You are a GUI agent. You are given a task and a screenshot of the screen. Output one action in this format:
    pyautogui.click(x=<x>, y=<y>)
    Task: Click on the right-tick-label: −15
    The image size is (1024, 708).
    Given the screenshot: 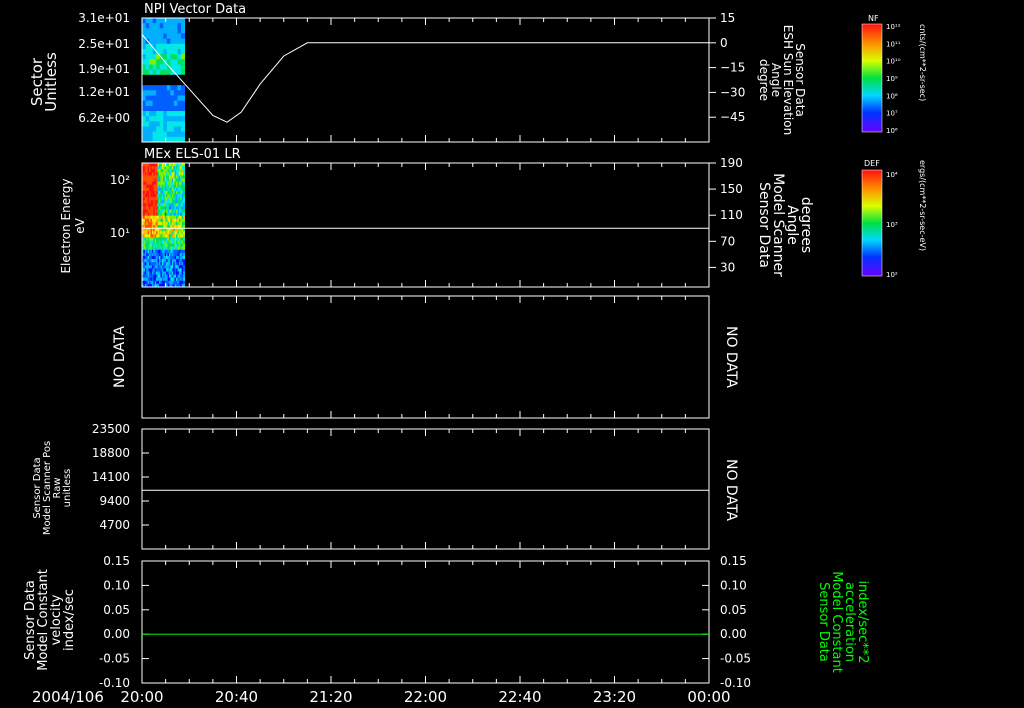 What is the action you would take?
    pyautogui.click(x=732, y=68)
    